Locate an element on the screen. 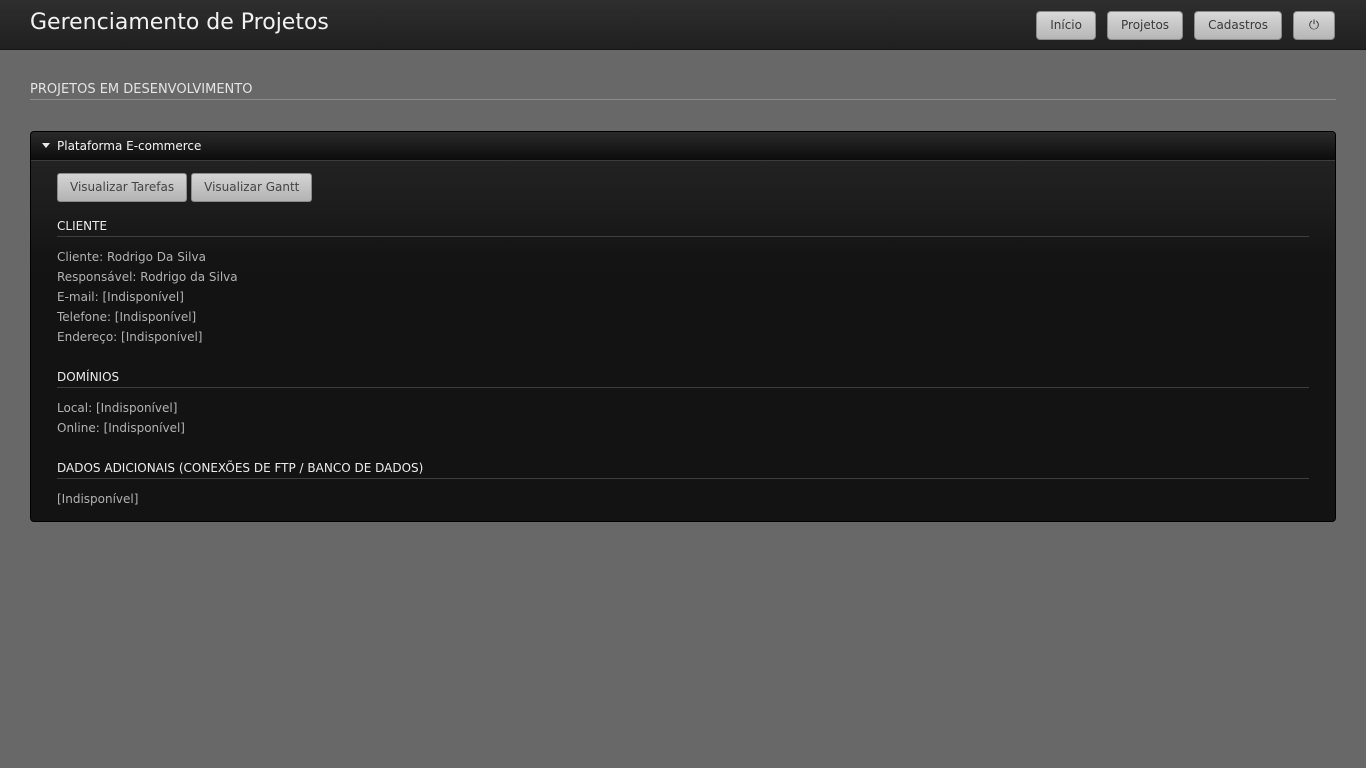 Image resolution: width=1366 pixels, height=768 pixels. project-actions: Visualizar Tarefas Visualizar Gantt is located at coordinates (185, 187).